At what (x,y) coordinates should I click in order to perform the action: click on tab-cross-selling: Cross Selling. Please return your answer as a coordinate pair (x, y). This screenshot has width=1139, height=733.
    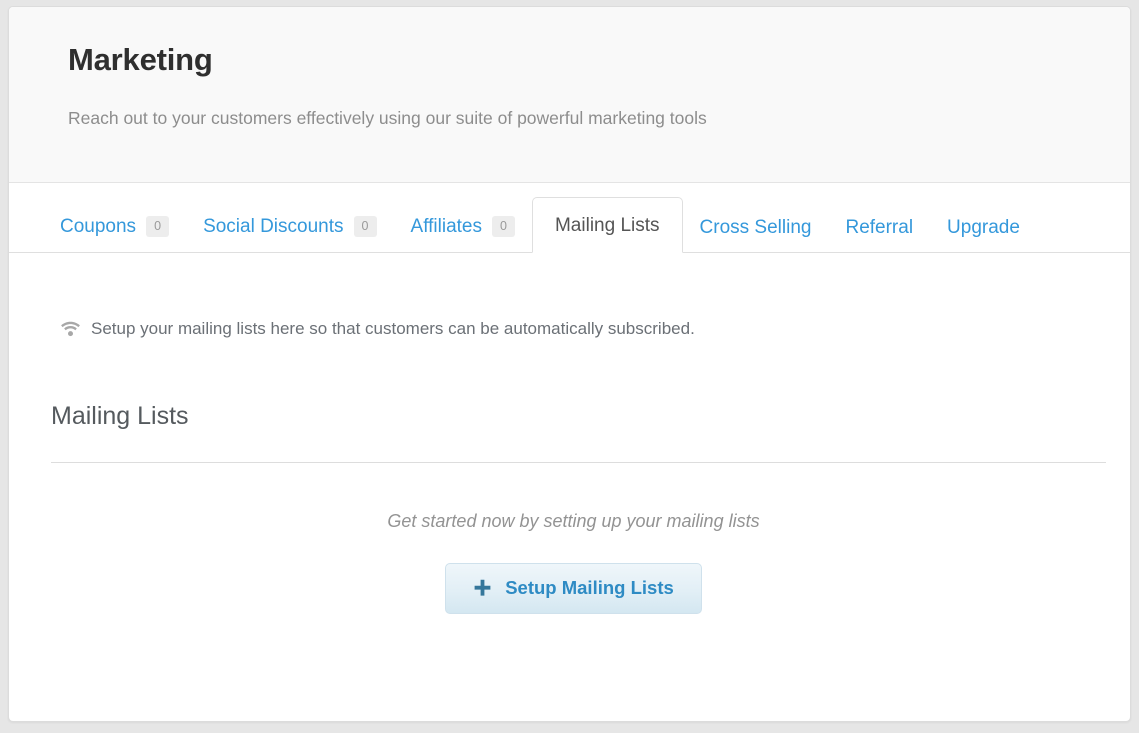
    Looking at the image, I should click on (756, 235).